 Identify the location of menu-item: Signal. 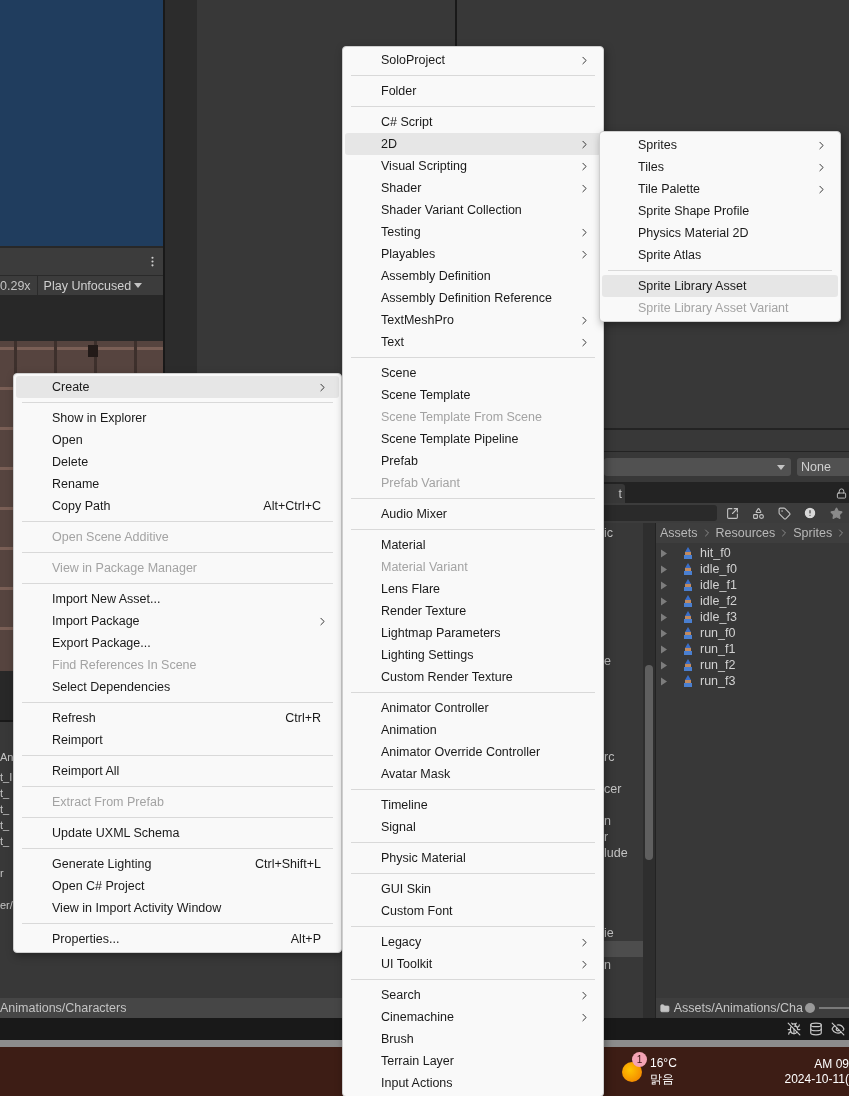
(473, 827).